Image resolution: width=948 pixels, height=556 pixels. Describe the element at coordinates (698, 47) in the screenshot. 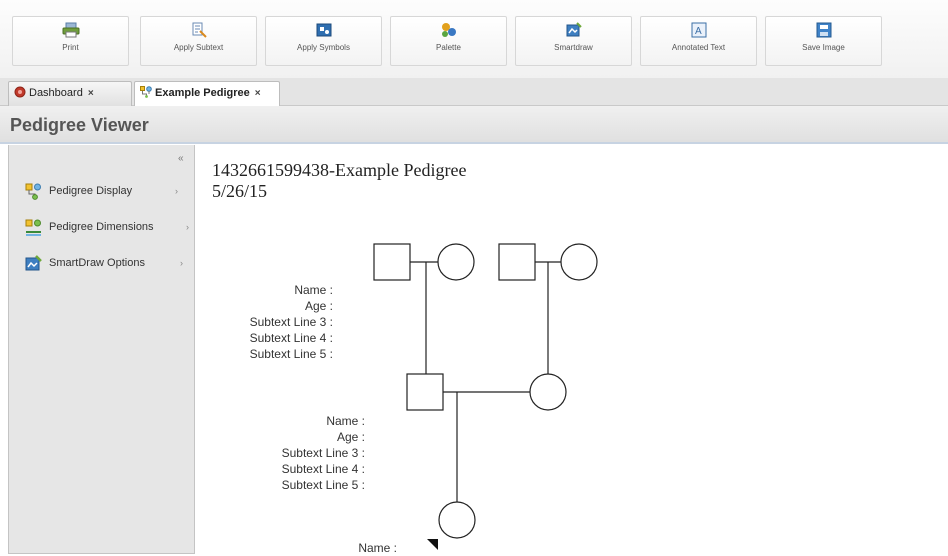

I see `annotated-text-label: Annotated Text` at that location.